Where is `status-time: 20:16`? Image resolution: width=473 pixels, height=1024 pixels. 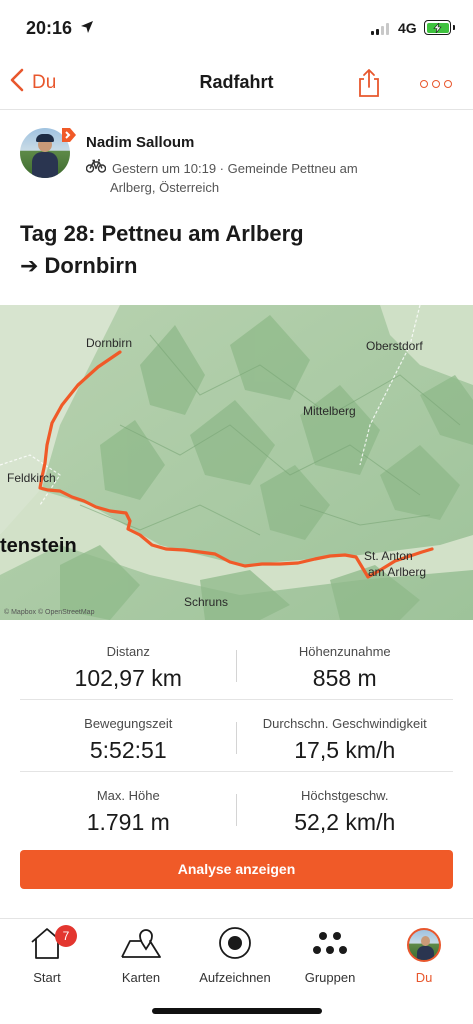 status-time: 20:16 is located at coordinates (49, 28).